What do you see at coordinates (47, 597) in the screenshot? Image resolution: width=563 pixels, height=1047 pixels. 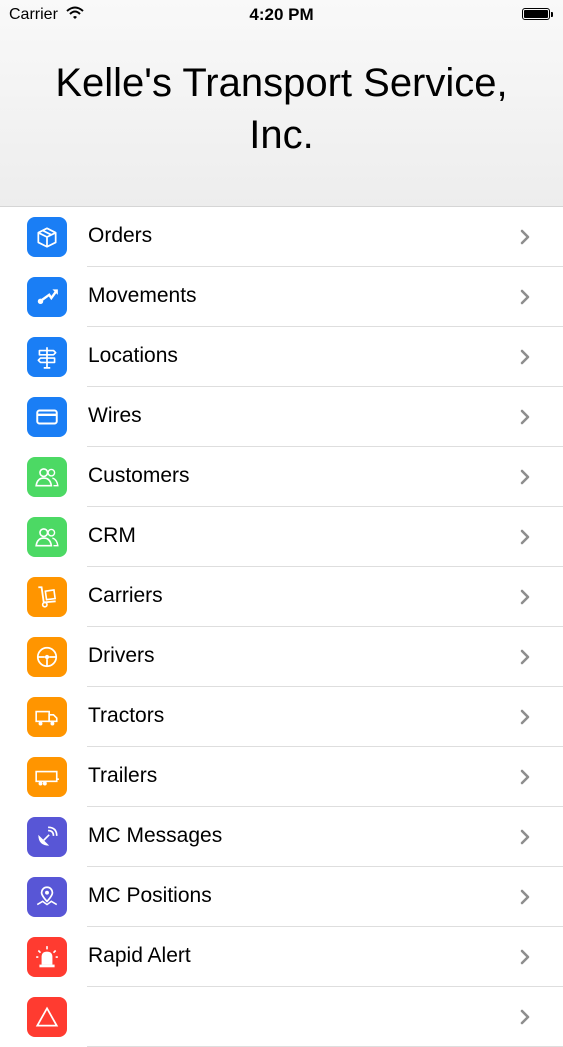 I see `hand-truck-icon` at bounding box center [47, 597].